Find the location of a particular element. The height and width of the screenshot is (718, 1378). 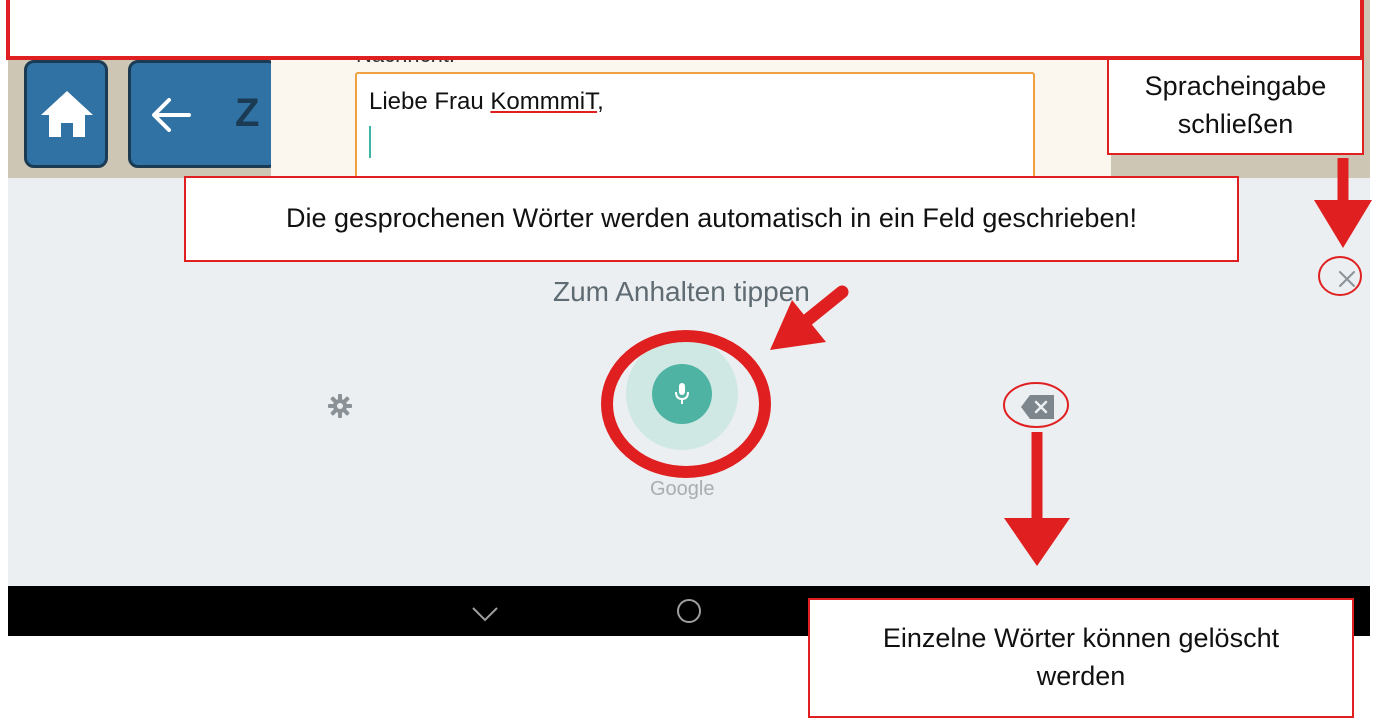

close-highlight-circle is located at coordinates (1340, 276).